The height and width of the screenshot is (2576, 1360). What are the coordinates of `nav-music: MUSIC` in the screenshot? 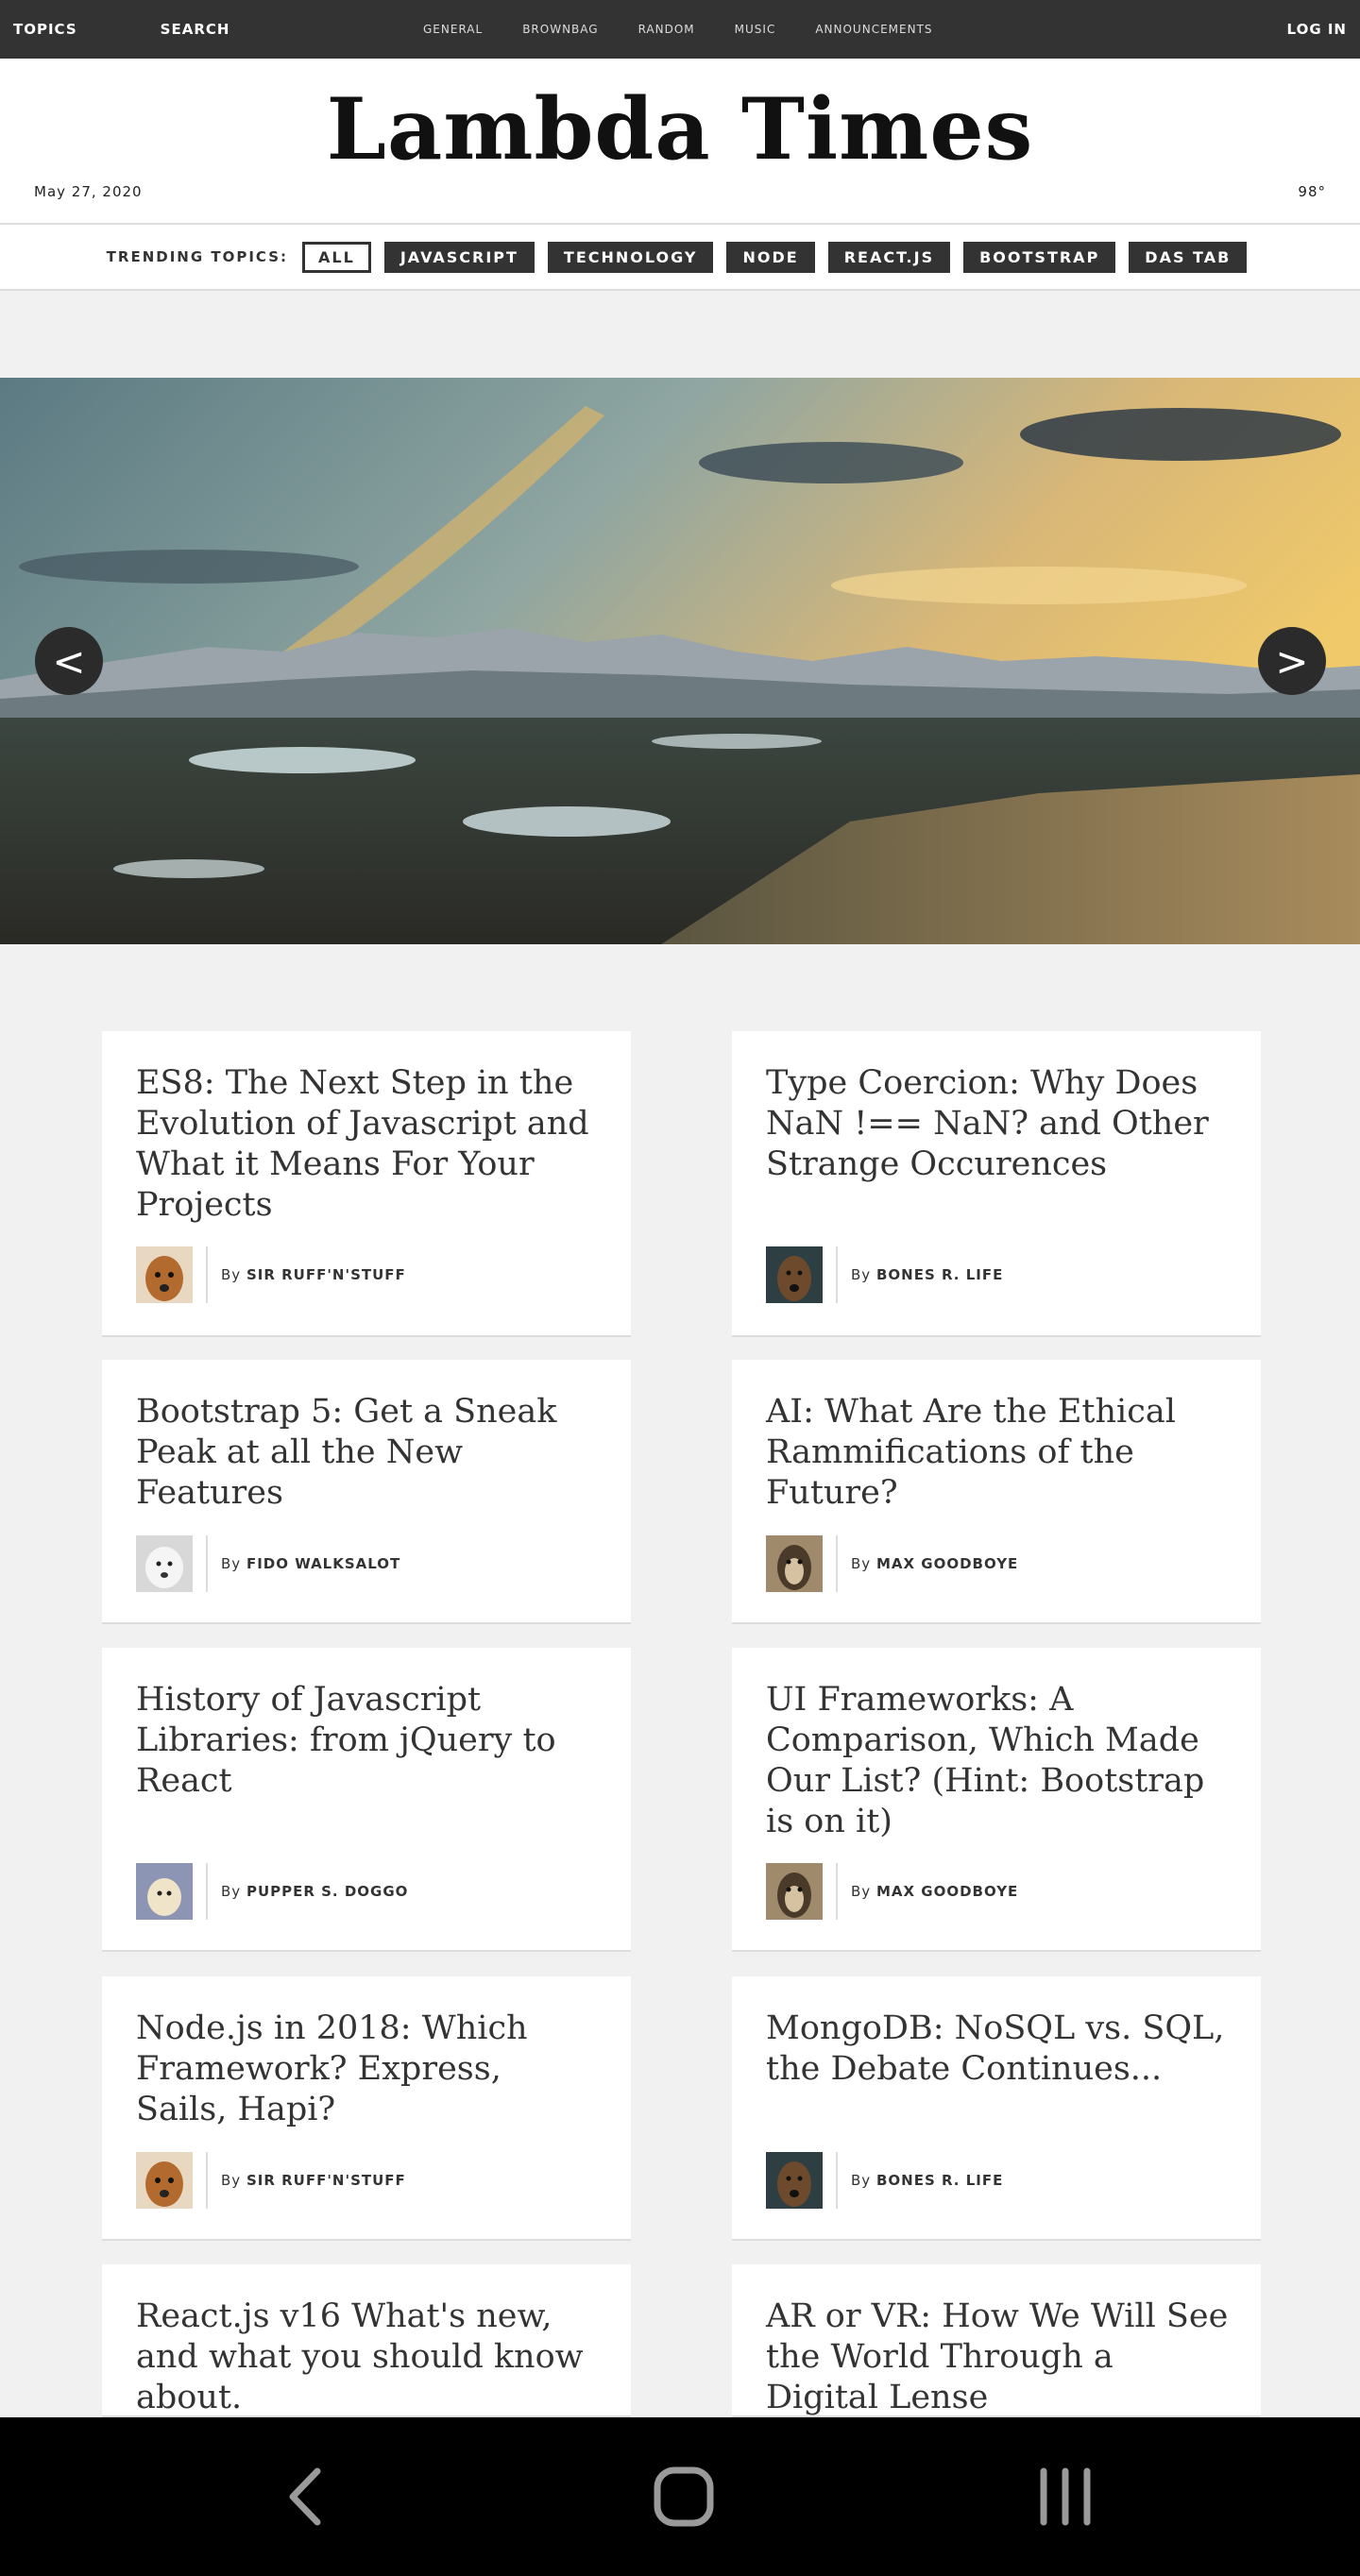 It's located at (755, 29).